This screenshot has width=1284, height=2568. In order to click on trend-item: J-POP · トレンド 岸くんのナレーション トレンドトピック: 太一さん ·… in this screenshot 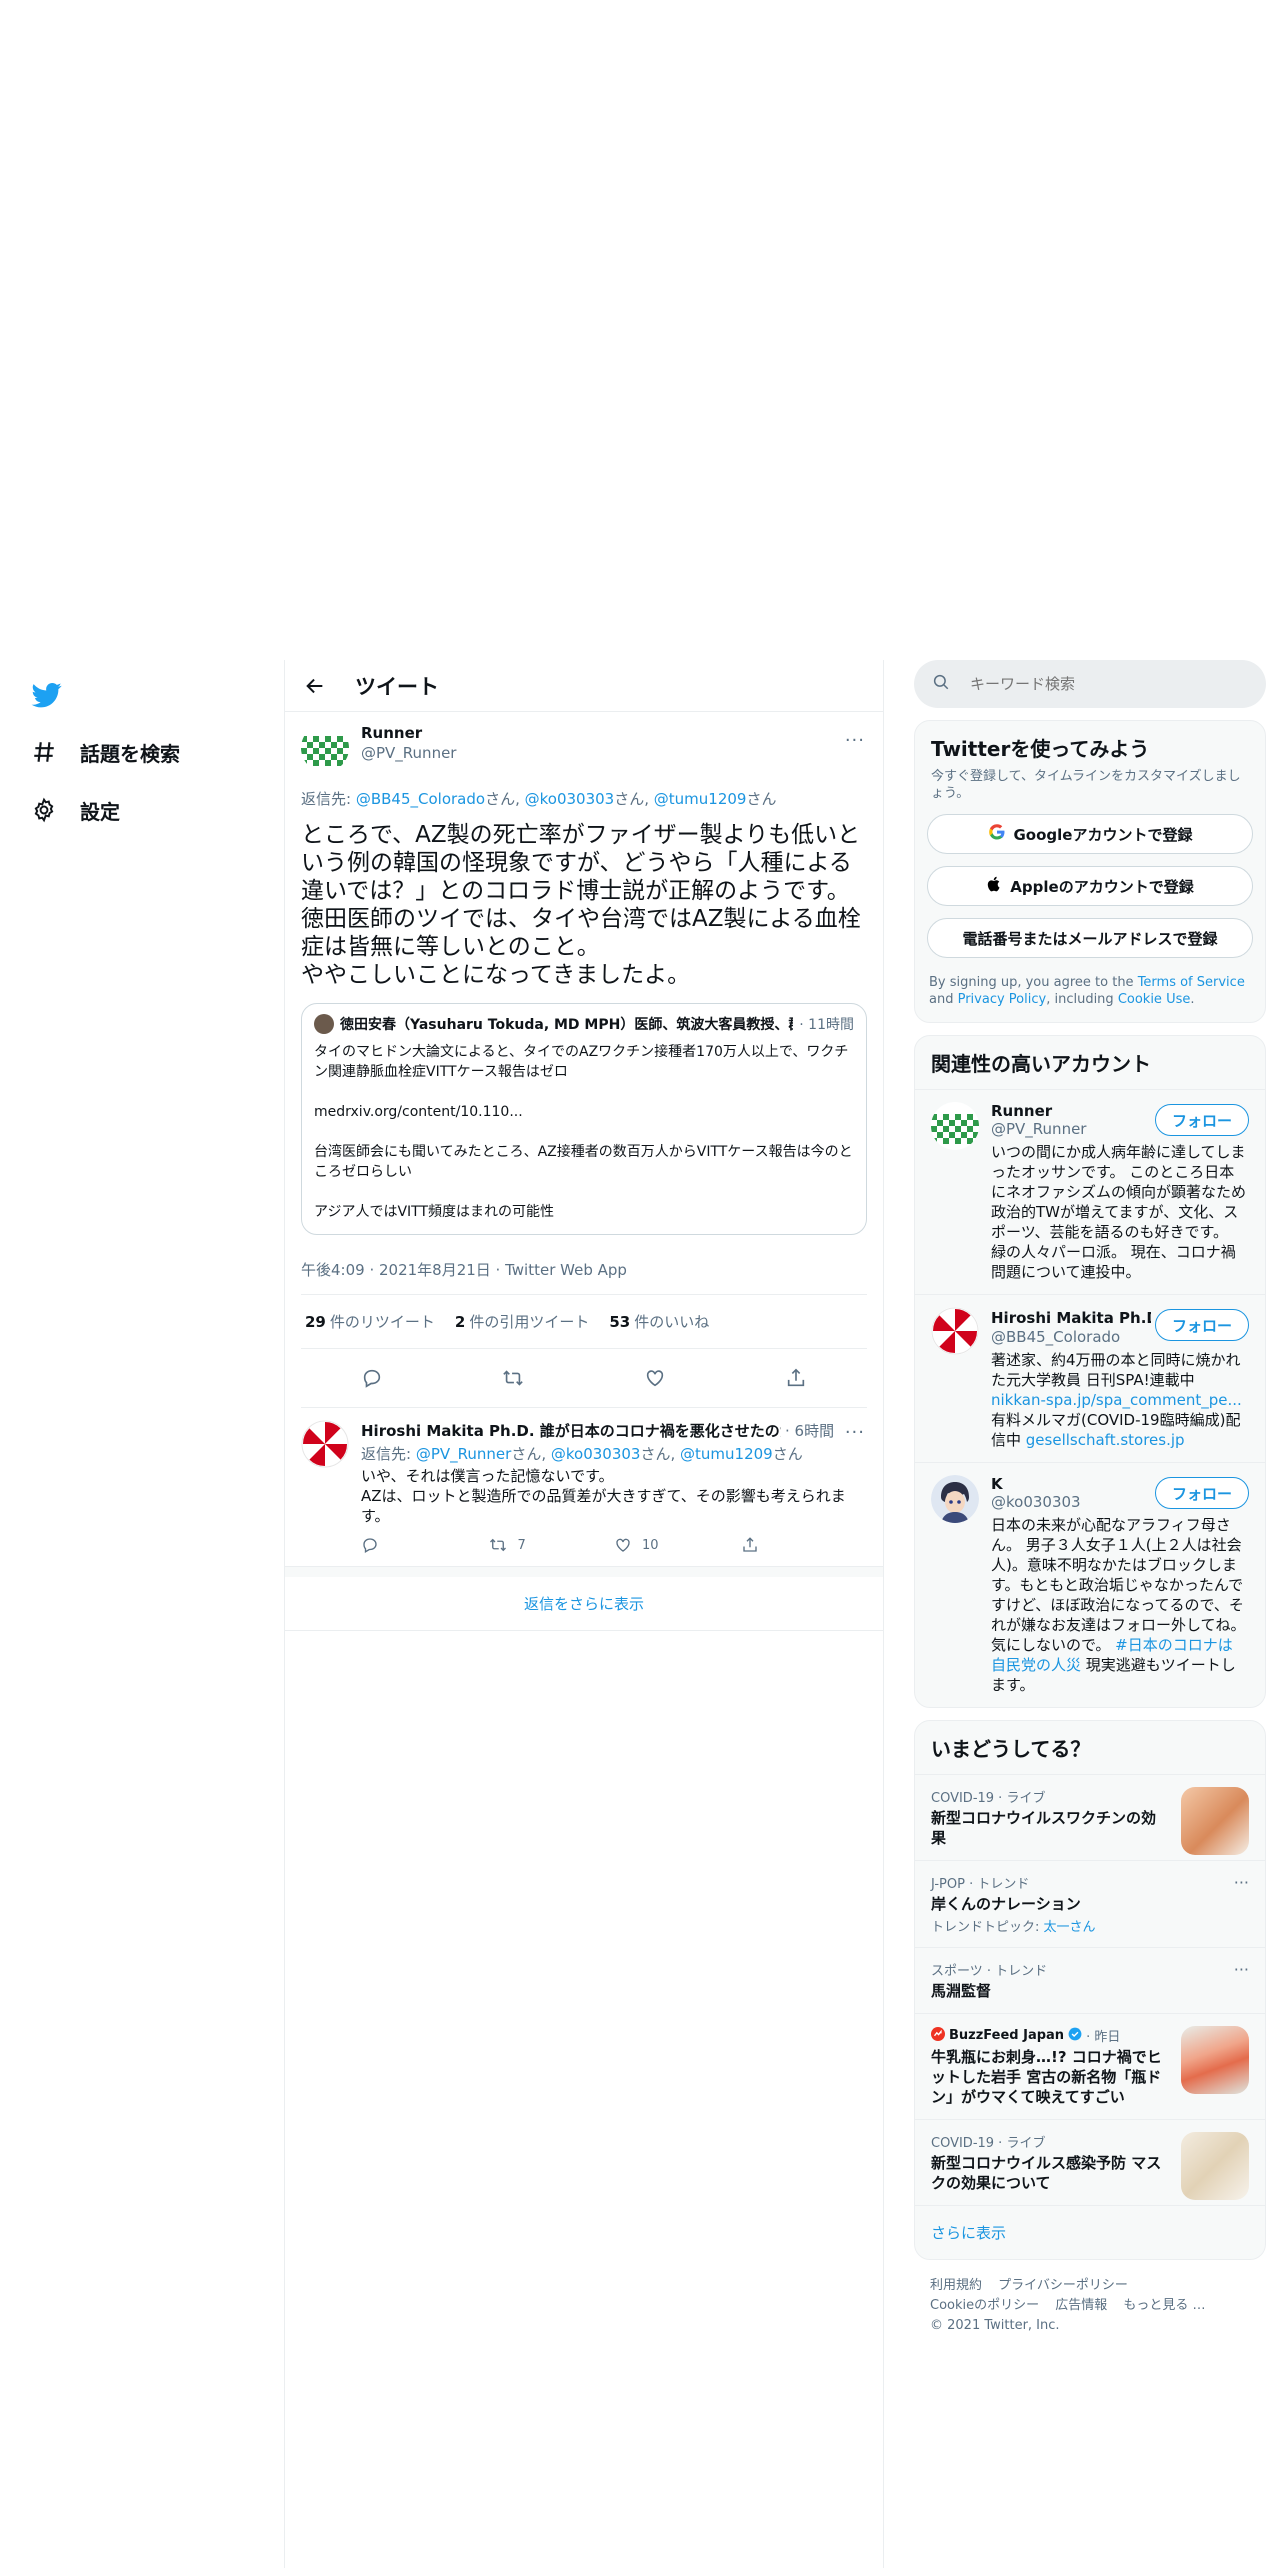, I will do `click(1090, 1903)`.